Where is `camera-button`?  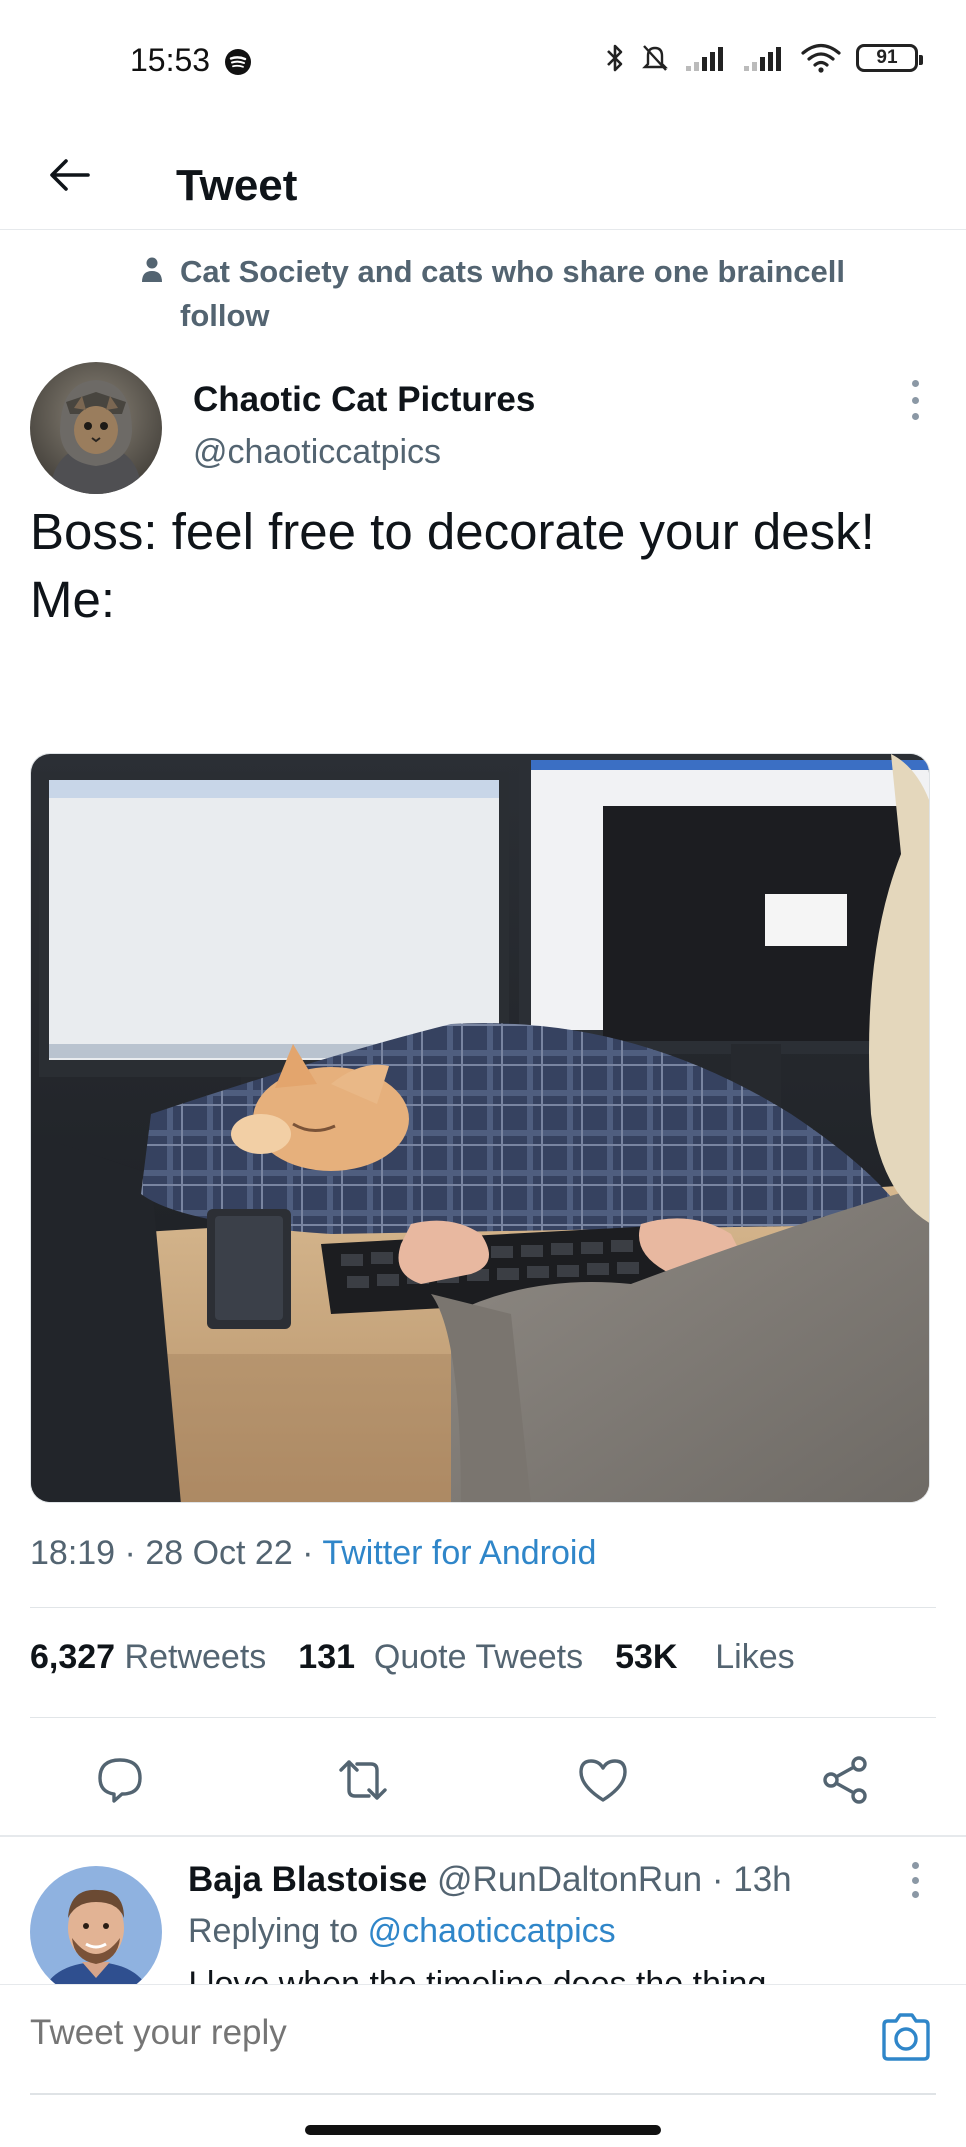
camera-button is located at coordinates (906, 2037).